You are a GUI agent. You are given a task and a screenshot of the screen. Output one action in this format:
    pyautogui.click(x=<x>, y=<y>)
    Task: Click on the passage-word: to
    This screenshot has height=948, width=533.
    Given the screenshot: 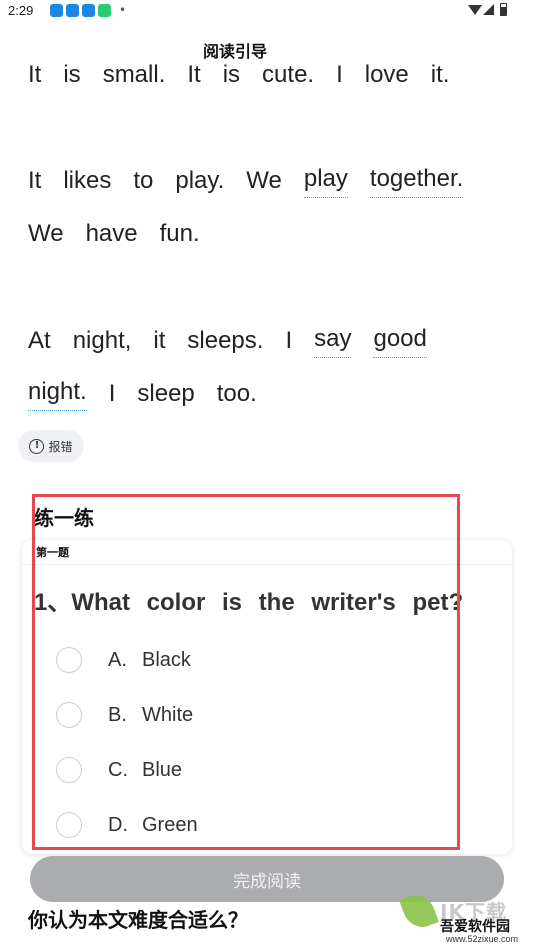 What is the action you would take?
    pyautogui.click(x=143, y=180)
    